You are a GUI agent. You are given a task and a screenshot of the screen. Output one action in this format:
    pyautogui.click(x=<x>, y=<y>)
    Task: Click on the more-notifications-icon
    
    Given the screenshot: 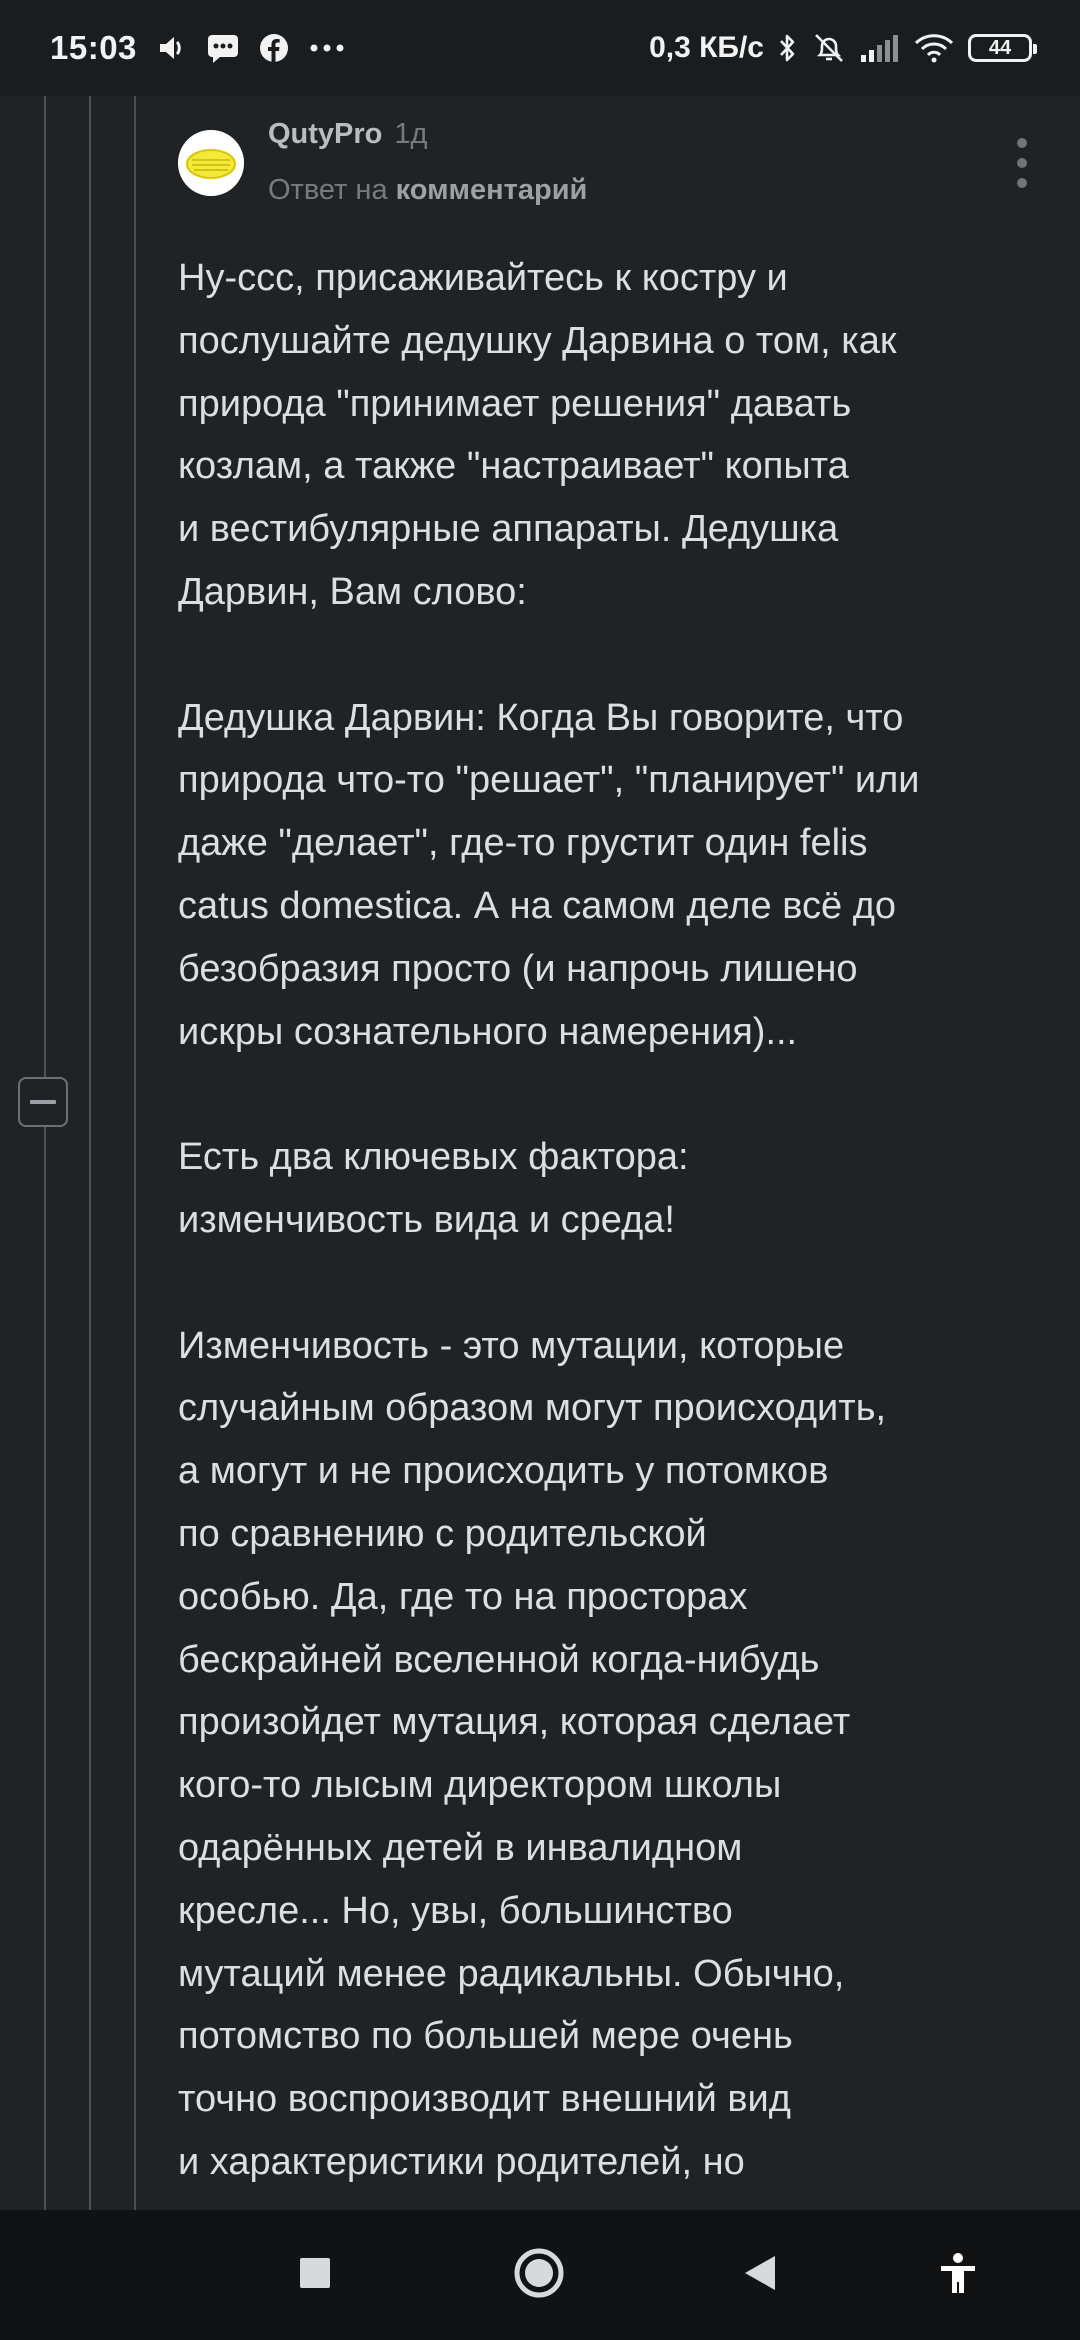 What is the action you would take?
    pyautogui.click(x=327, y=48)
    